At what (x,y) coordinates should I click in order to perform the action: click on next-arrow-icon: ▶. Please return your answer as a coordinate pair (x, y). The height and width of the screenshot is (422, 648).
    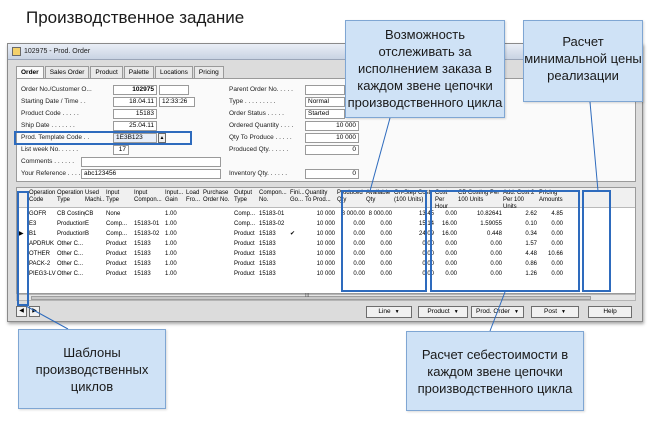
    Looking at the image, I should click on (34, 311).